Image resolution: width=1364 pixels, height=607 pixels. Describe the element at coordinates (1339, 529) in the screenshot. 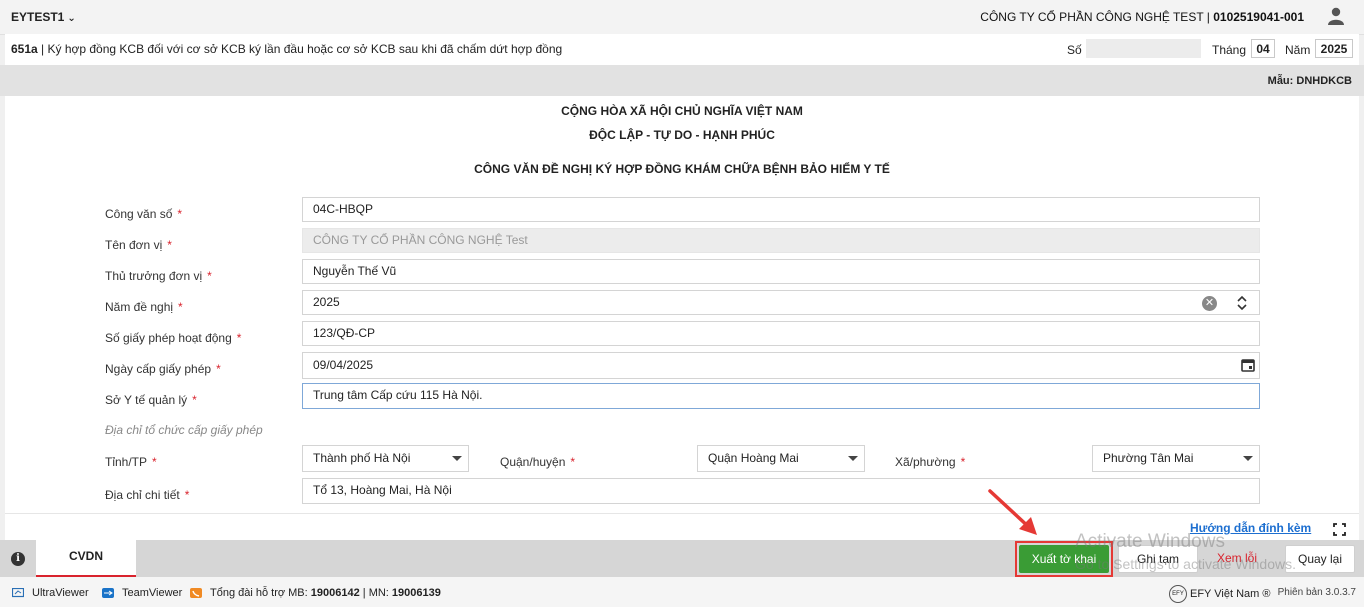

I see `fullscreen-icon` at that location.